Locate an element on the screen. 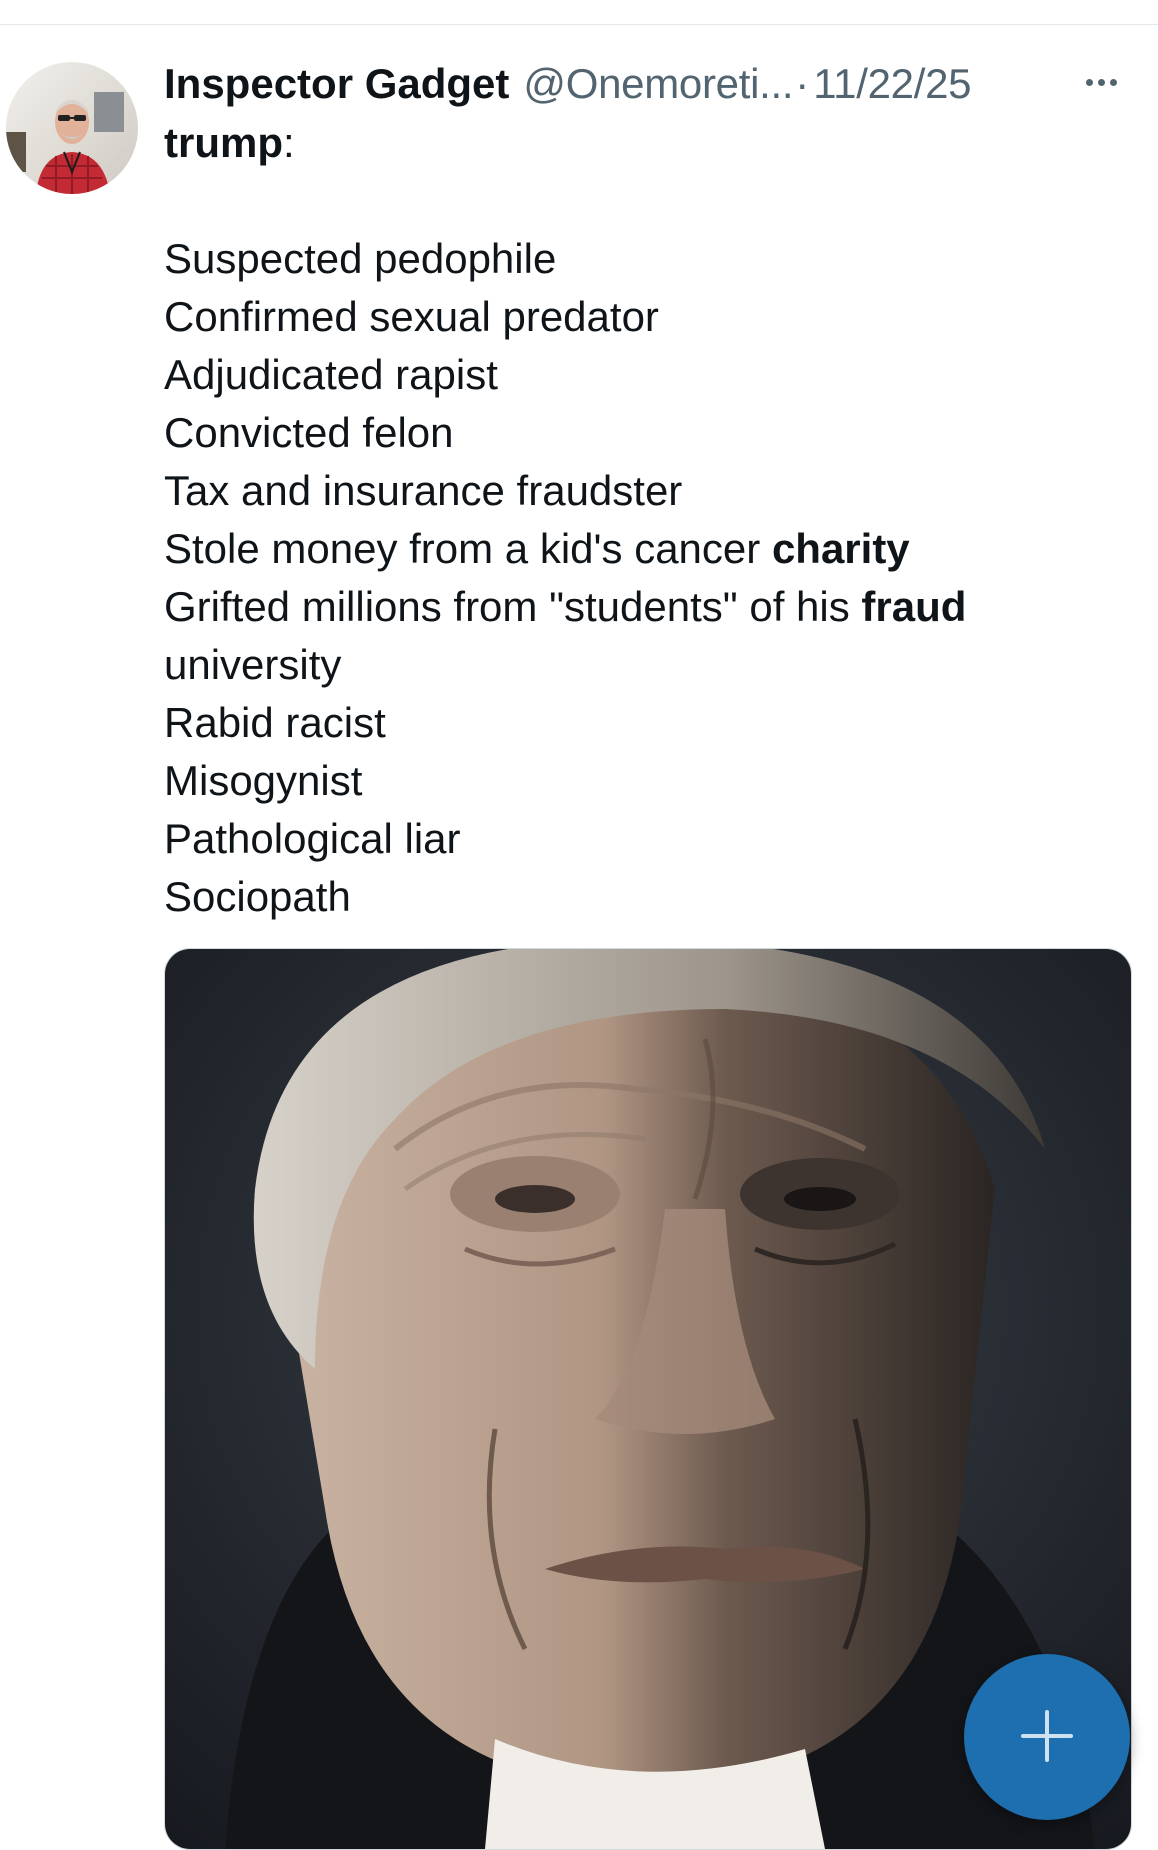 Image resolution: width=1158 pixels, height=1850 pixels. compose-button is located at coordinates (1047, 1737).